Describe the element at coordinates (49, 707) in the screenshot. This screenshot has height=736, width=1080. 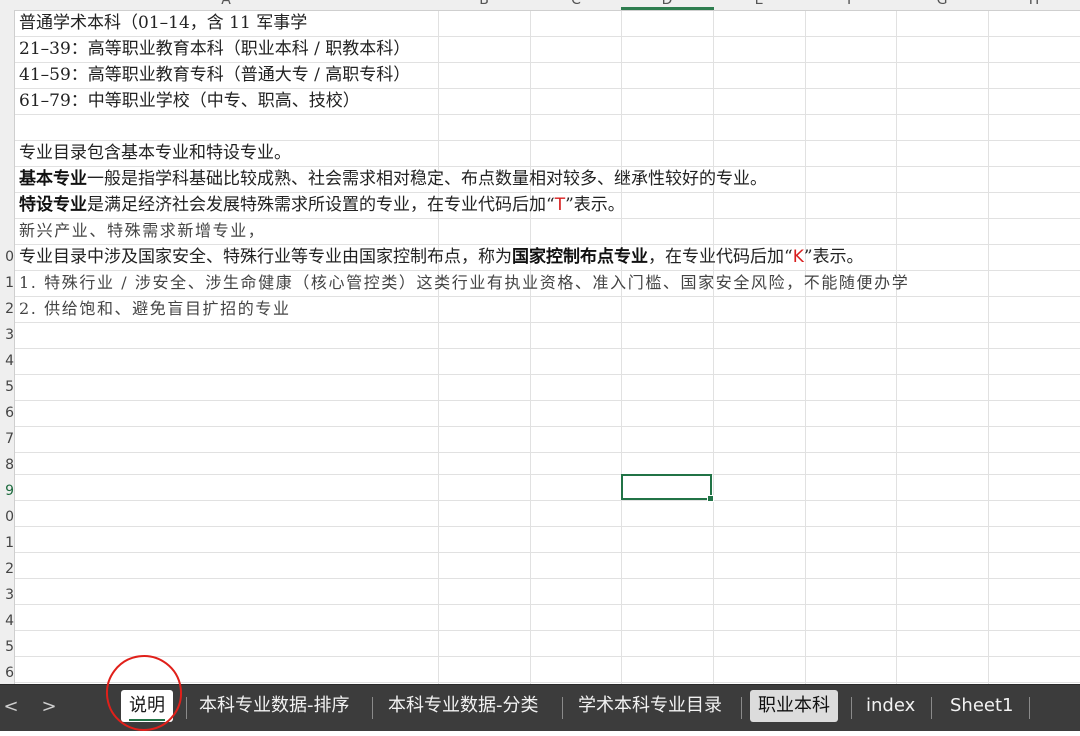
I see `next-sheet-button: >` at that location.